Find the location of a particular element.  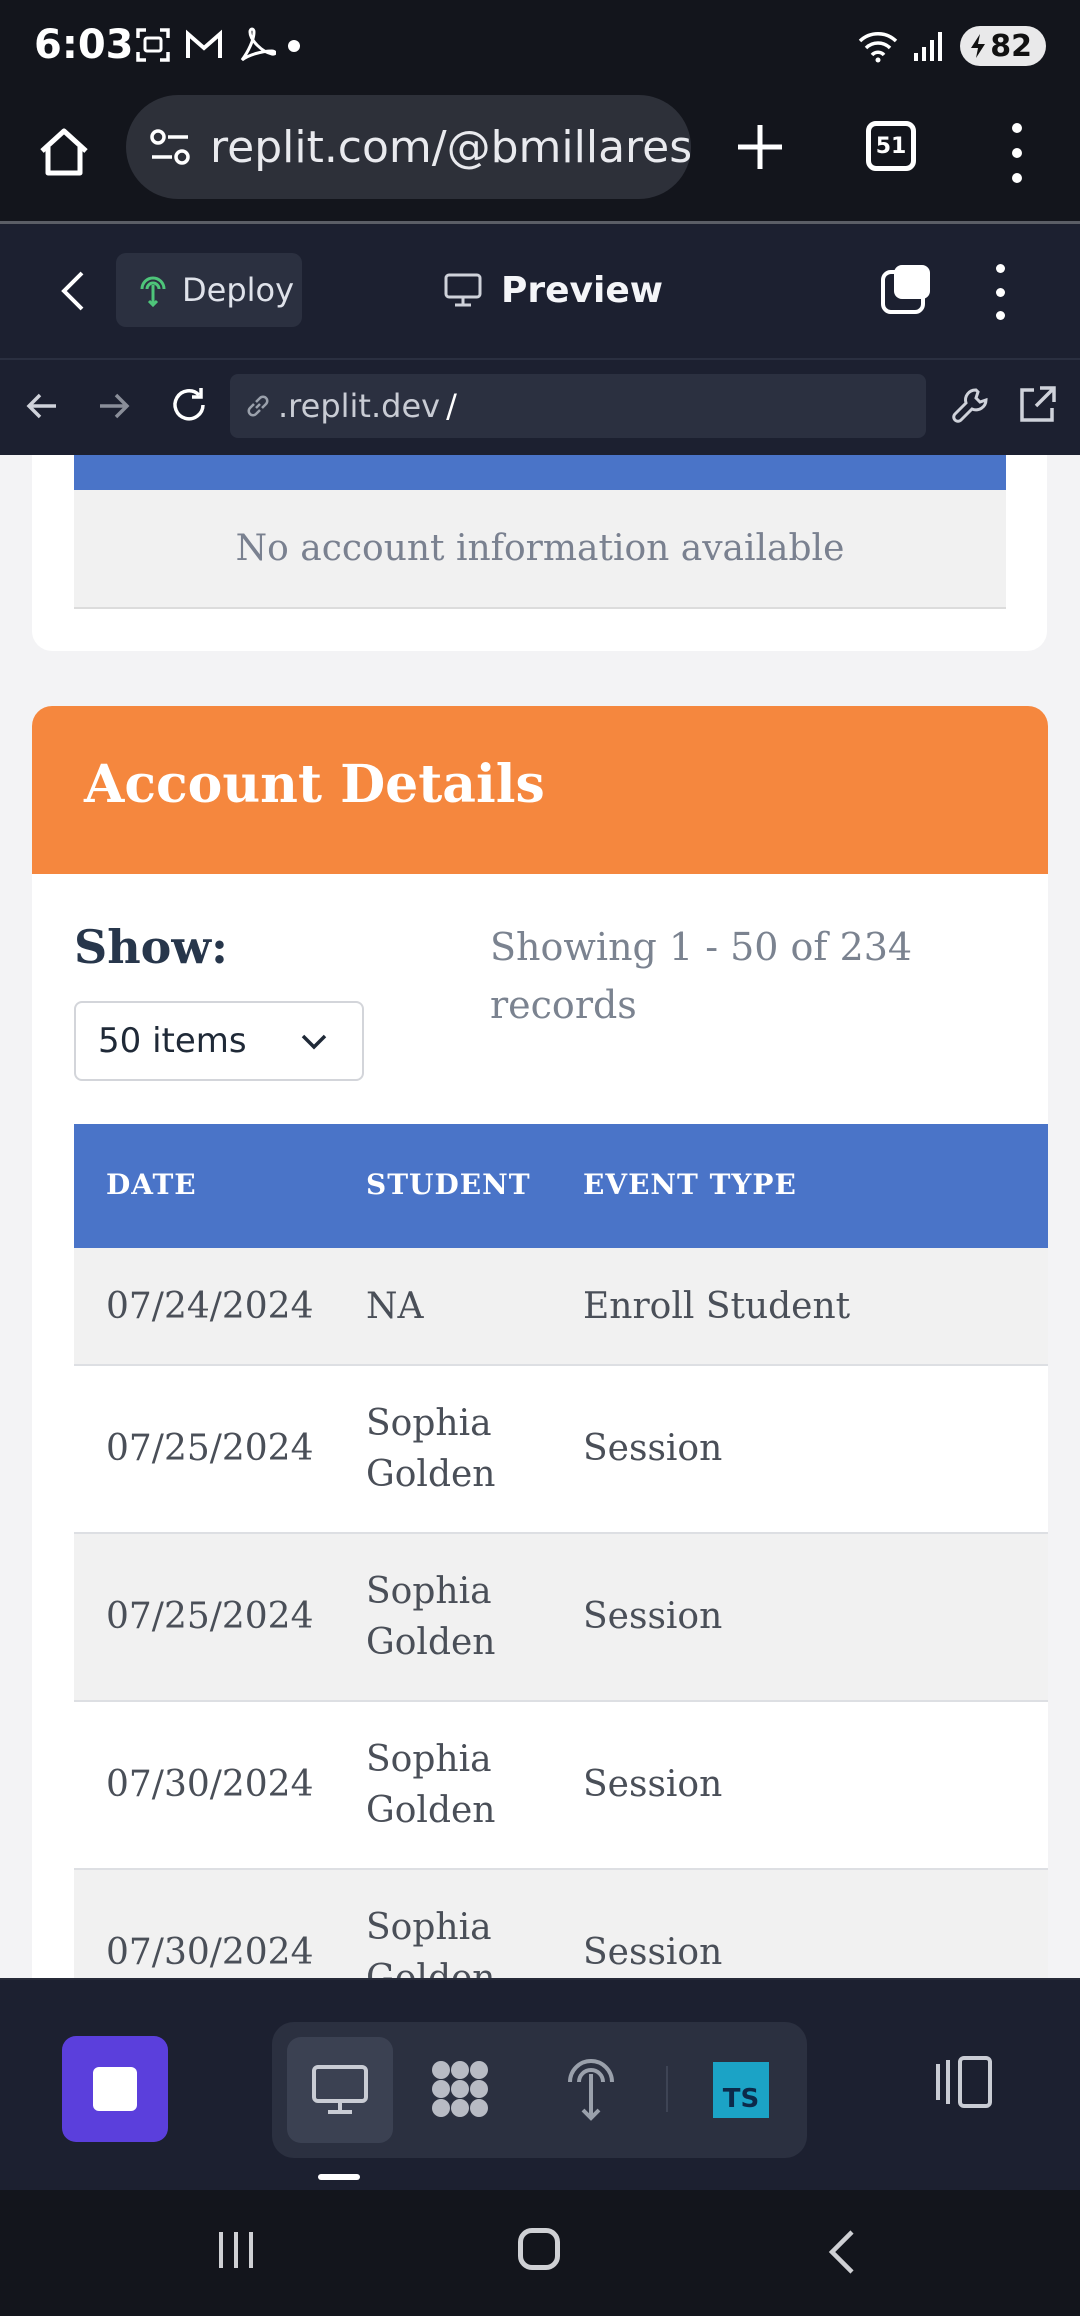

layout-toggle-icon is located at coordinates (964, 2082).